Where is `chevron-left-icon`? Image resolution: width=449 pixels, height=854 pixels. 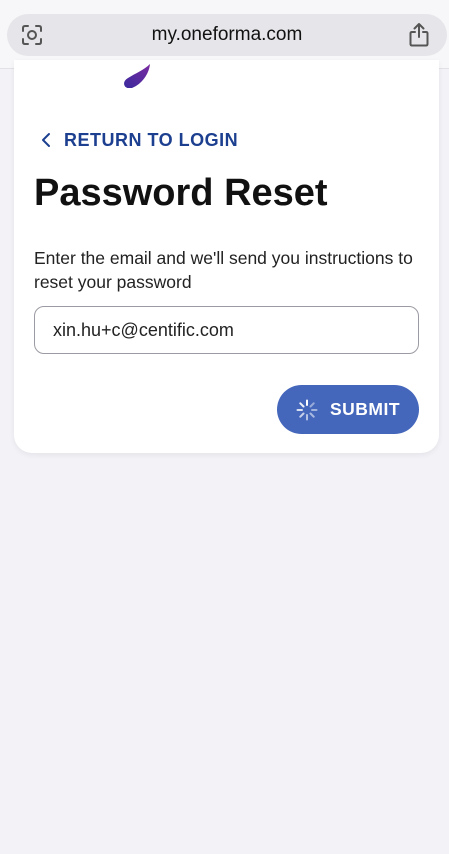 chevron-left-icon is located at coordinates (46, 140).